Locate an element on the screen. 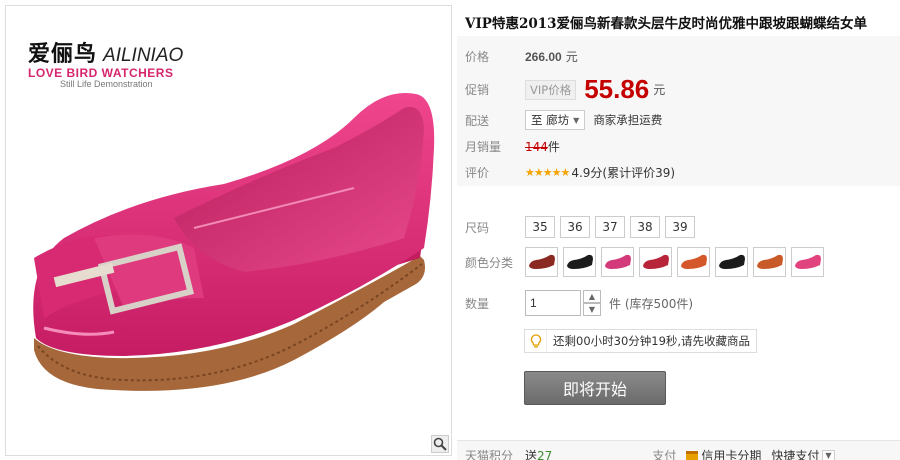  rating-text: 4.9分(累计评价39) is located at coordinates (623, 172).